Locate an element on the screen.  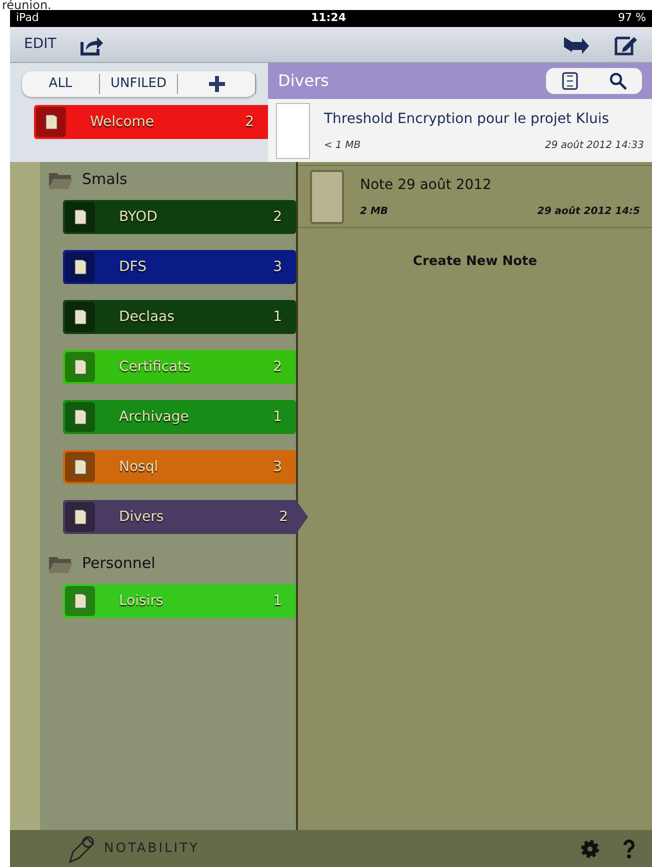
sort-icon is located at coordinates (570, 81).